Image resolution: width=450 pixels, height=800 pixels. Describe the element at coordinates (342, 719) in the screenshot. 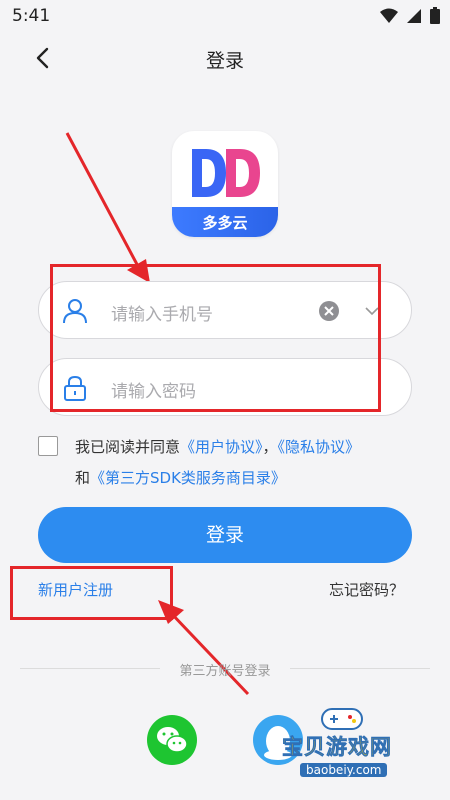

I see `gamepad-icon` at that location.